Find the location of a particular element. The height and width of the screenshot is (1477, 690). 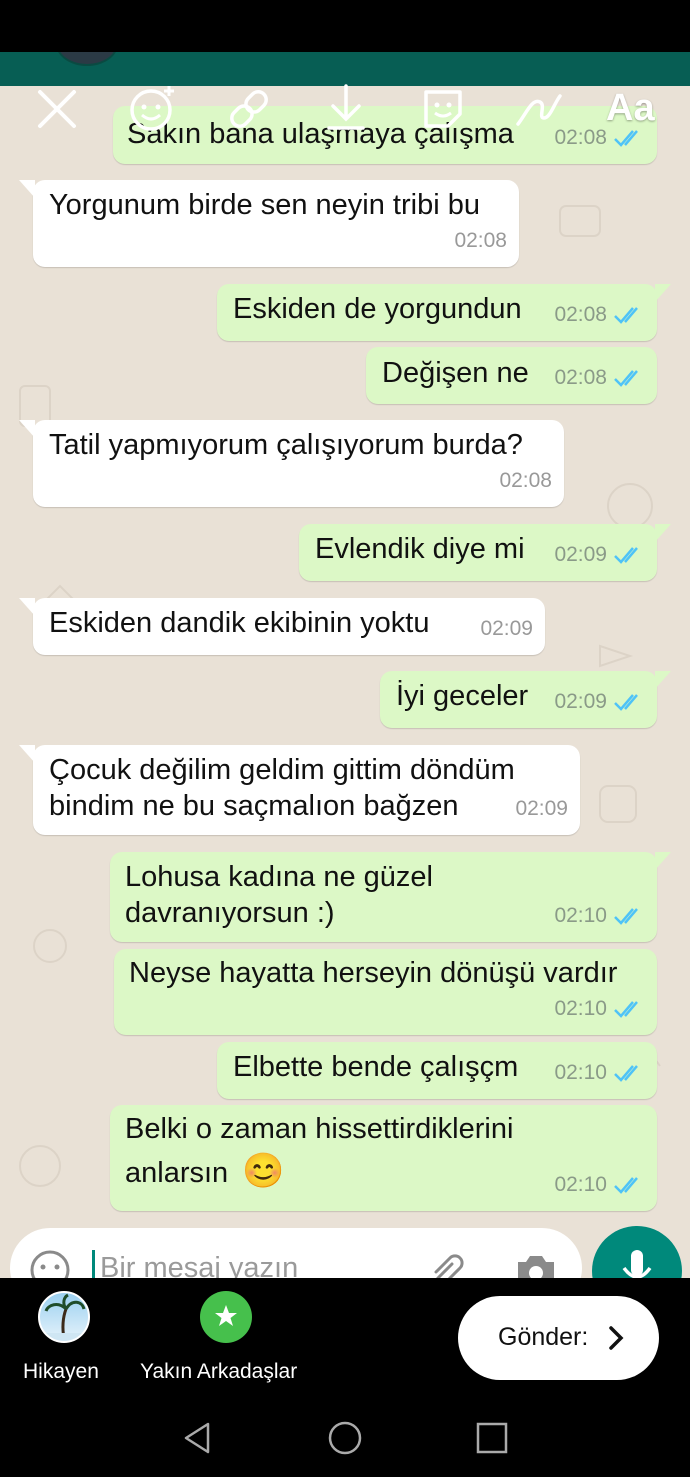

story-avatar is located at coordinates (64, 1317).